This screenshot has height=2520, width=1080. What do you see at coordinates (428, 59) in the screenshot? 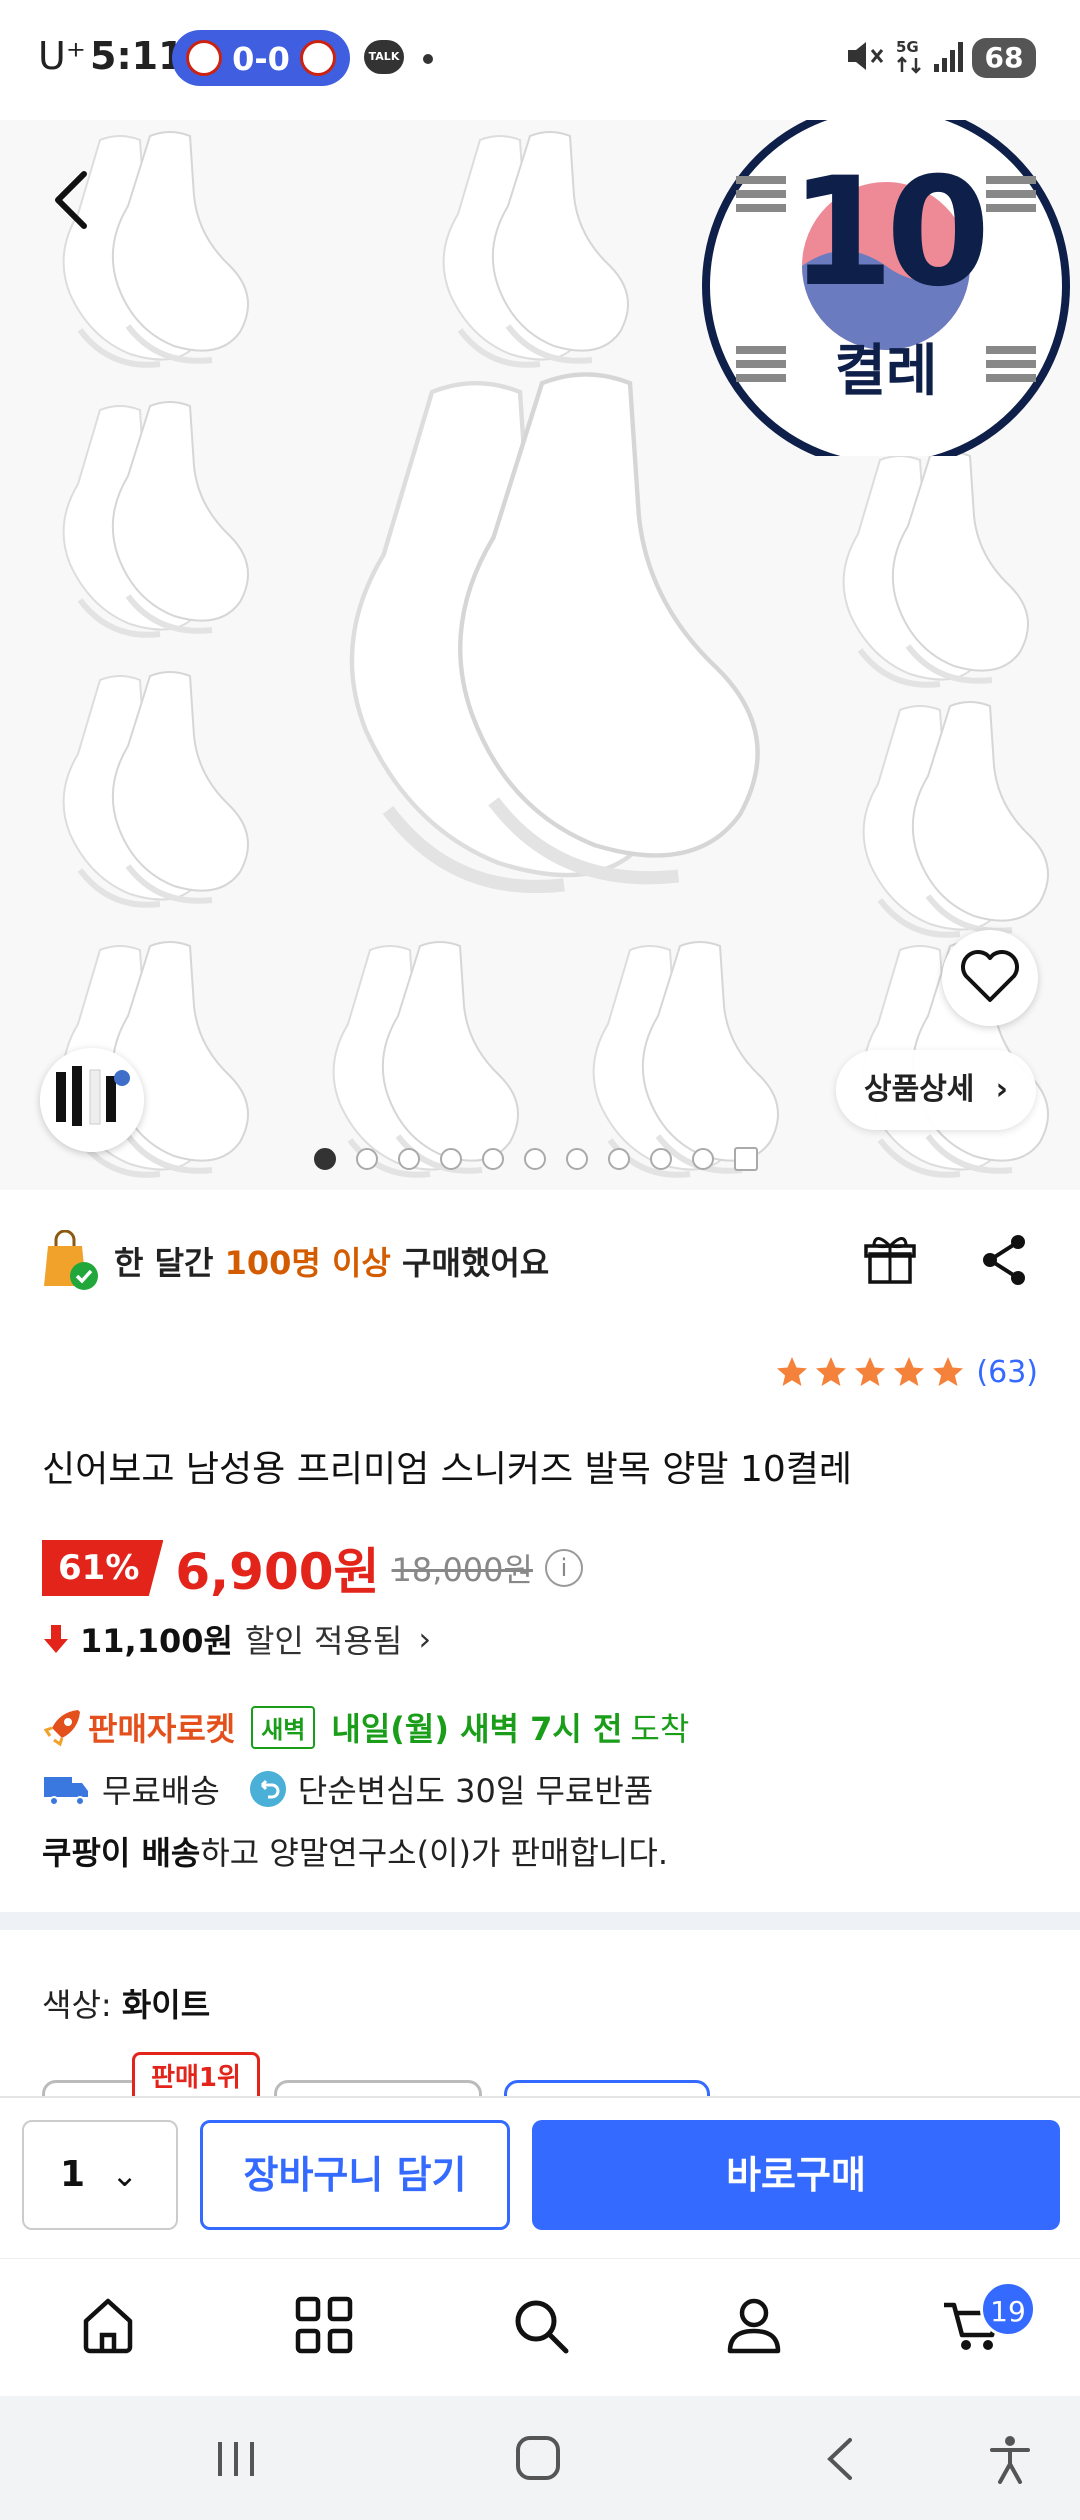
I see `more-notifications-icon` at bounding box center [428, 59].